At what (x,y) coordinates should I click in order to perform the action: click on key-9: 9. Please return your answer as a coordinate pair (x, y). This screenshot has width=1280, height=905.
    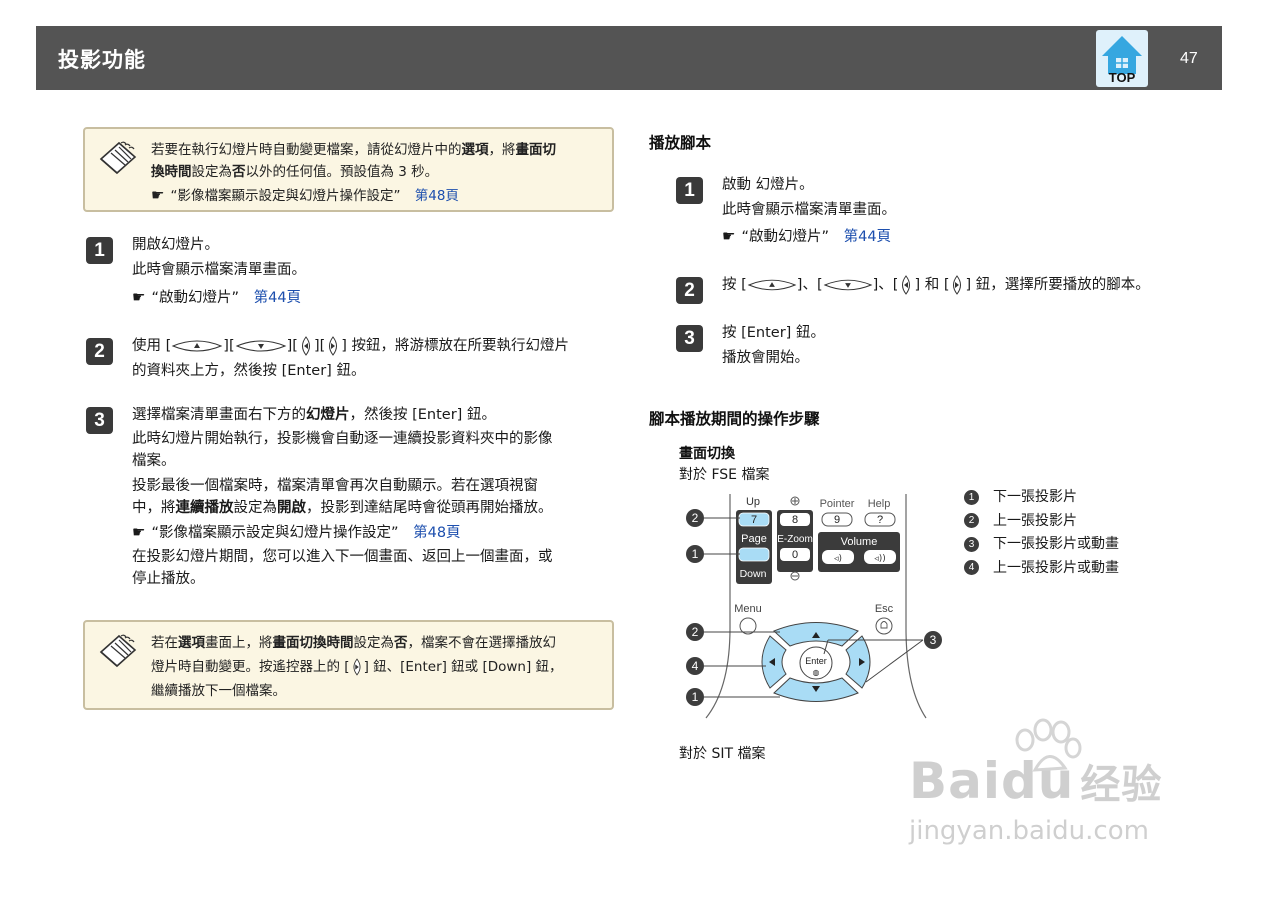
    Looking at the image, I should click on (837, 520).